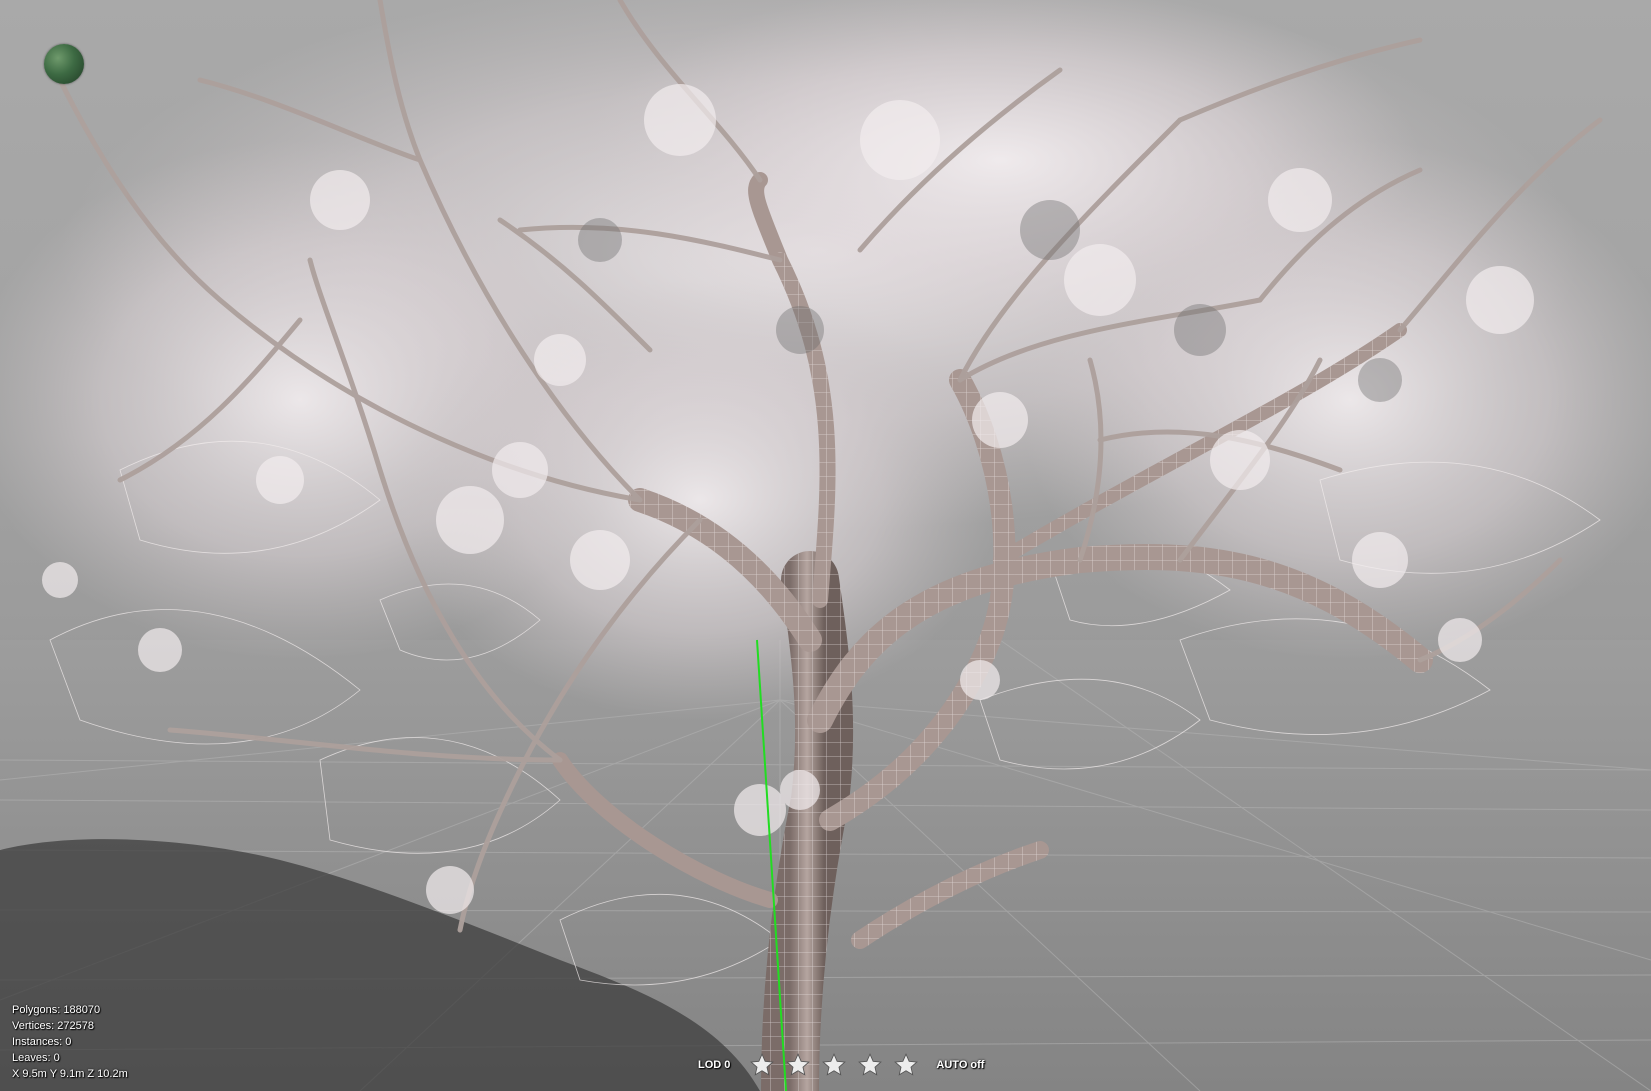 Image resolution: width=1651 pixels, height=1091 pixels. I want to click on leaves-count: Leaves: 0, so click(36, 1058).